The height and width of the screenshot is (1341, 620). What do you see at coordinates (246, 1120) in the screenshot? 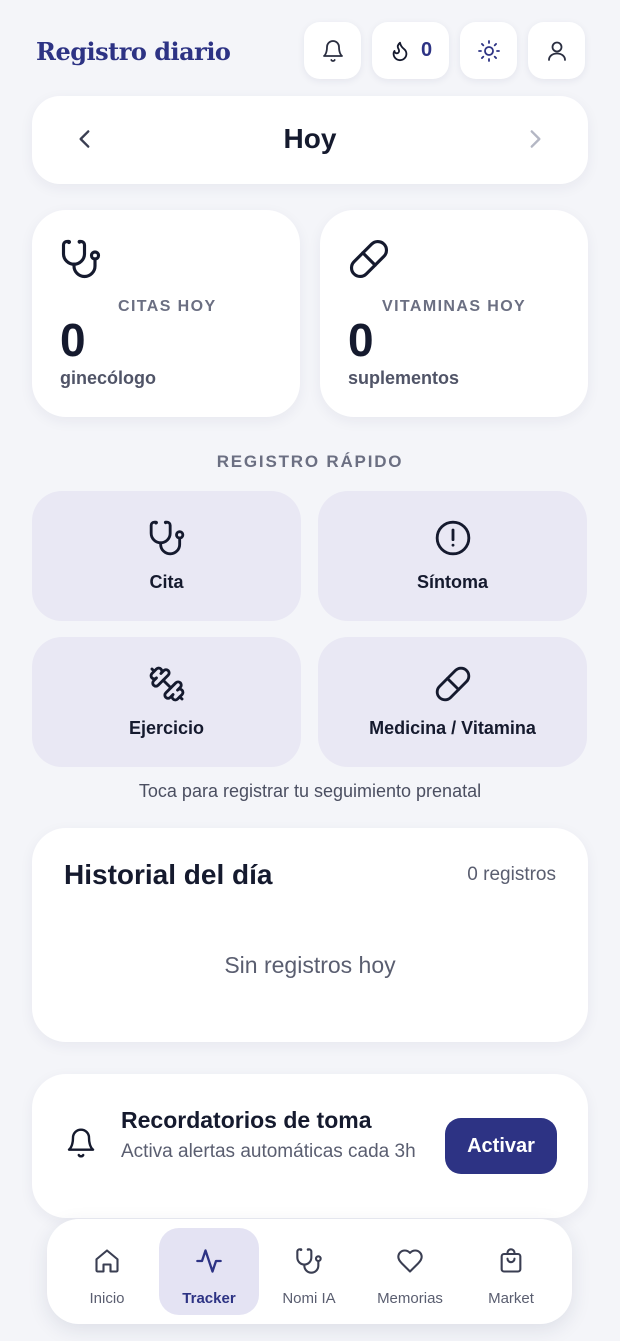
I see `reminder-title: Recordatorios de toma` at bounding box center [246, 1120].